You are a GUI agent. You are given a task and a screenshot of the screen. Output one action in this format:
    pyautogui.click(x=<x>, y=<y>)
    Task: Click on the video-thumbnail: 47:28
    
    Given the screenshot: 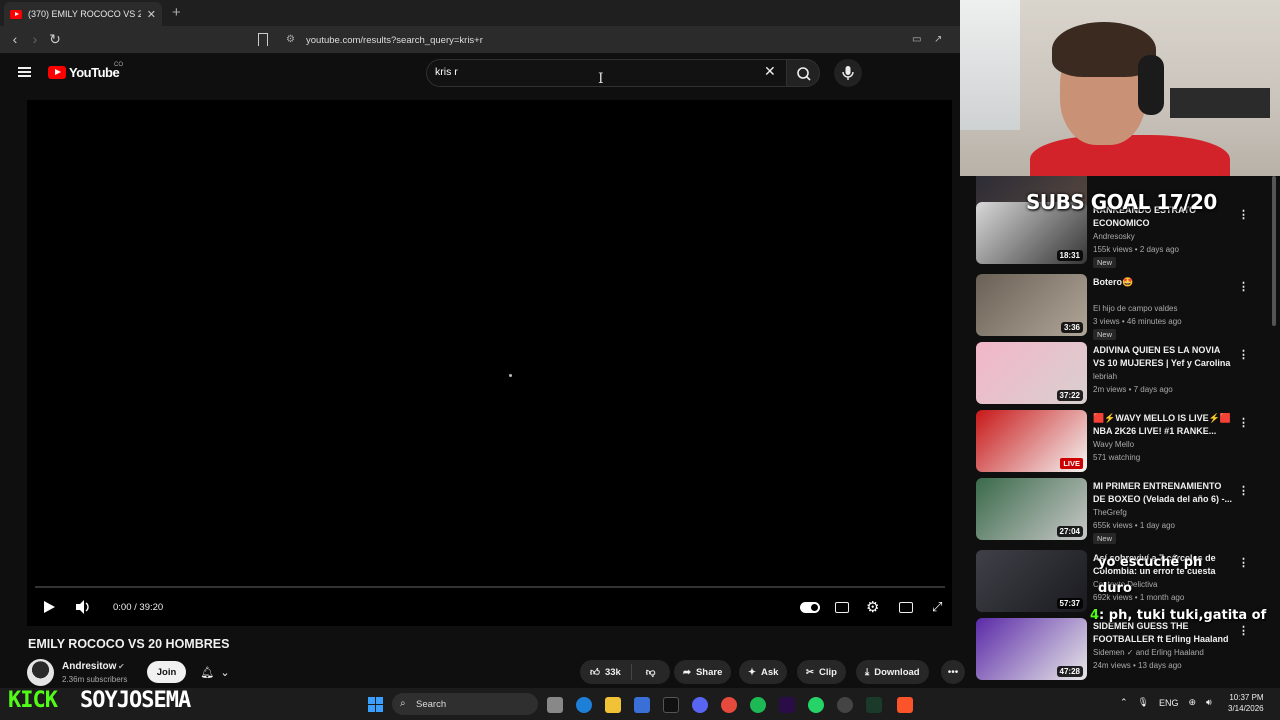 What is the action you would take?
    pyautogui.click(x=1031, y=649)
    